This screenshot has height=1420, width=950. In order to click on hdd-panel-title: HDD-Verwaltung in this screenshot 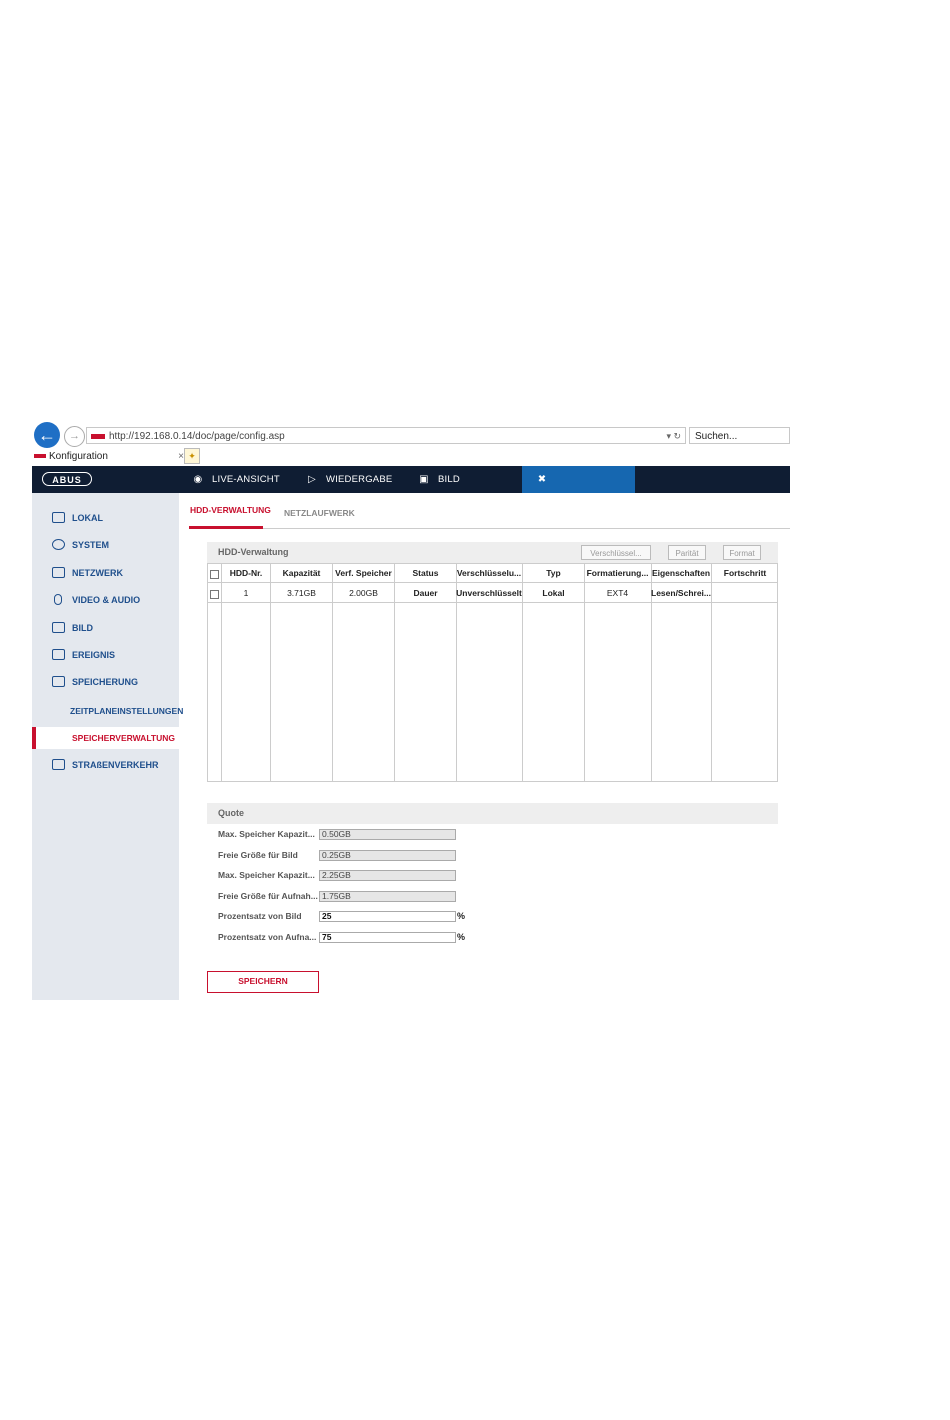, I will do `click(253, 552)`.